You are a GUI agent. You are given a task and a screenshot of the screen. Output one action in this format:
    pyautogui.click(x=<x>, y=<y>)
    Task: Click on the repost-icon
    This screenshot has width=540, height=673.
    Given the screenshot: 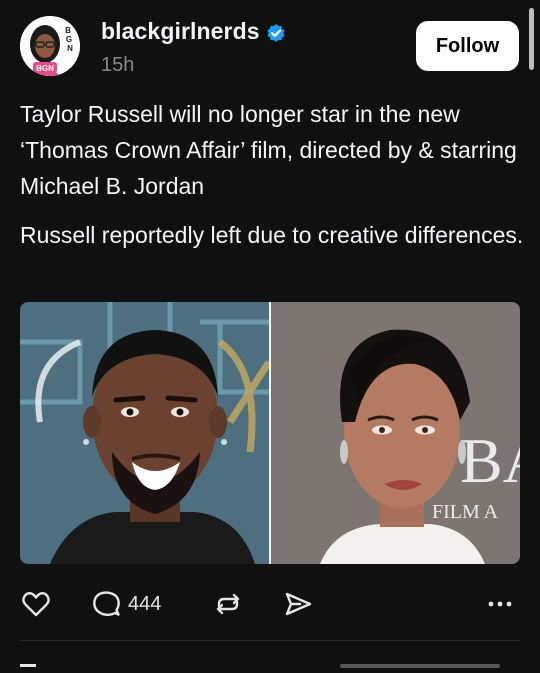 What is the action you would take?
    pyautogui.click(x=228, y=604)
    